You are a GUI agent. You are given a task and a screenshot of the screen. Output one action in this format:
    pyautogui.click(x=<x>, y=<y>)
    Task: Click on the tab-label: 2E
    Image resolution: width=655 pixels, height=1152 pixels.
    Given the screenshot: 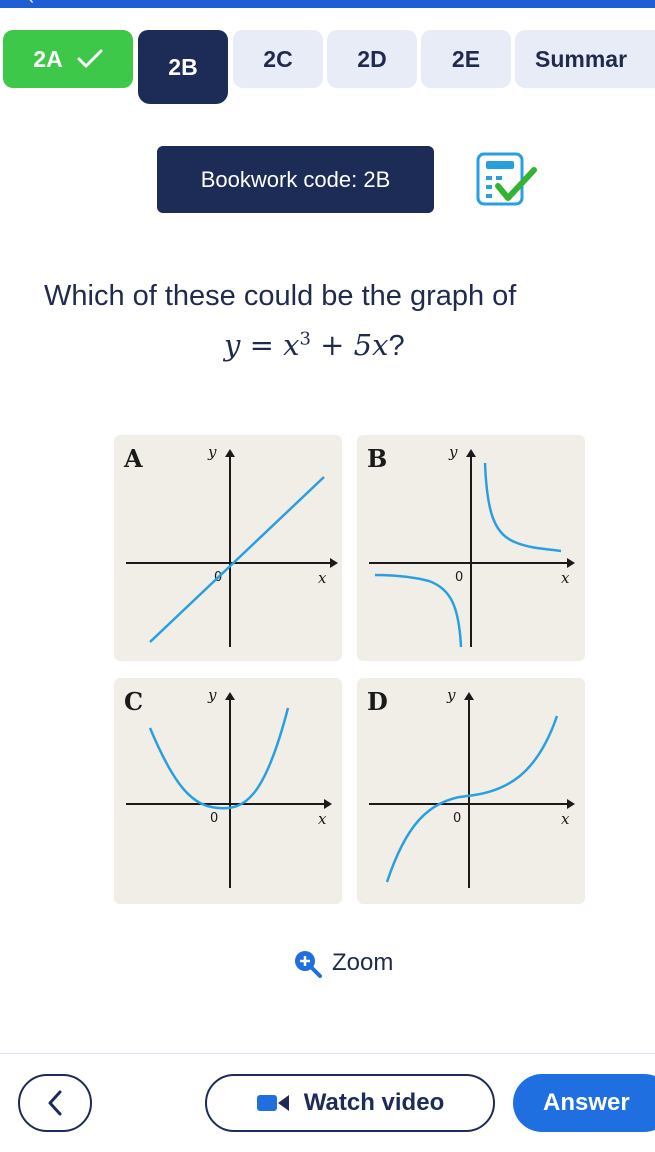 What is the action you would take?
    pyautogui.click(x=466, y=58)
    